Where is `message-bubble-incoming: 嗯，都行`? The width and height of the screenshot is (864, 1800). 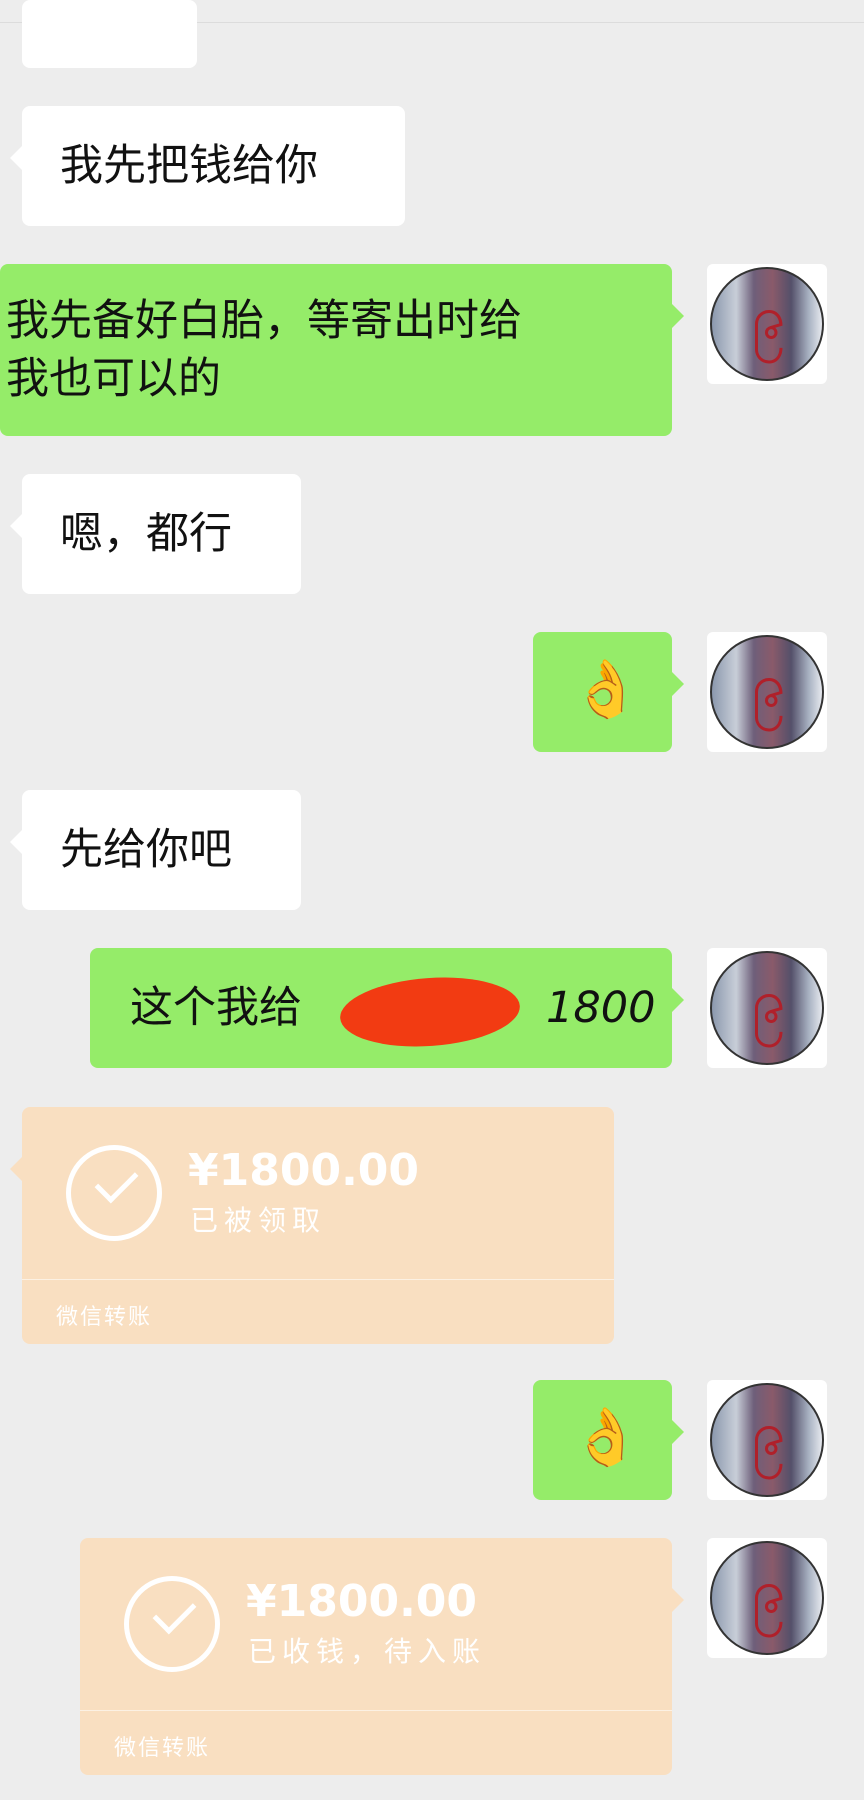 message-bubble-incoming: 嗯，都行 is located at coordinates (155, 534).